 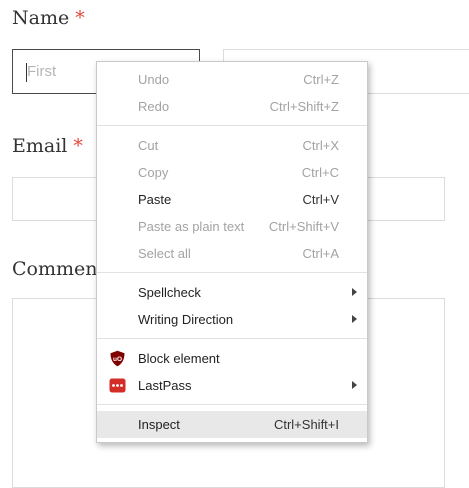 I want to click on menu-item-label: Redo, so click(x=154, y=106).